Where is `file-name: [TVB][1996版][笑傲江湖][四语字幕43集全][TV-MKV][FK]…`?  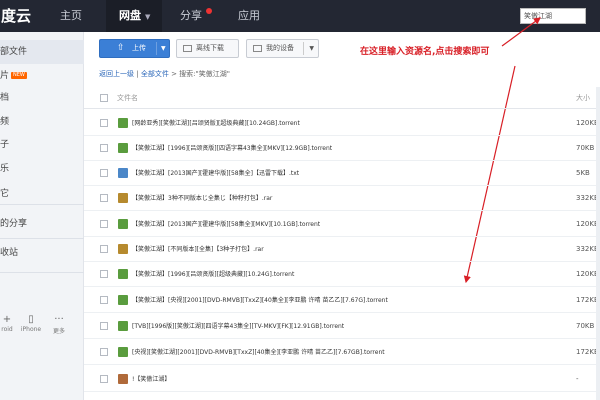
file-name: [TVB][1996版][笑傲江湖][四语字幕43集全][TV-MKV][FK]… is located at coordinates (238, 326).